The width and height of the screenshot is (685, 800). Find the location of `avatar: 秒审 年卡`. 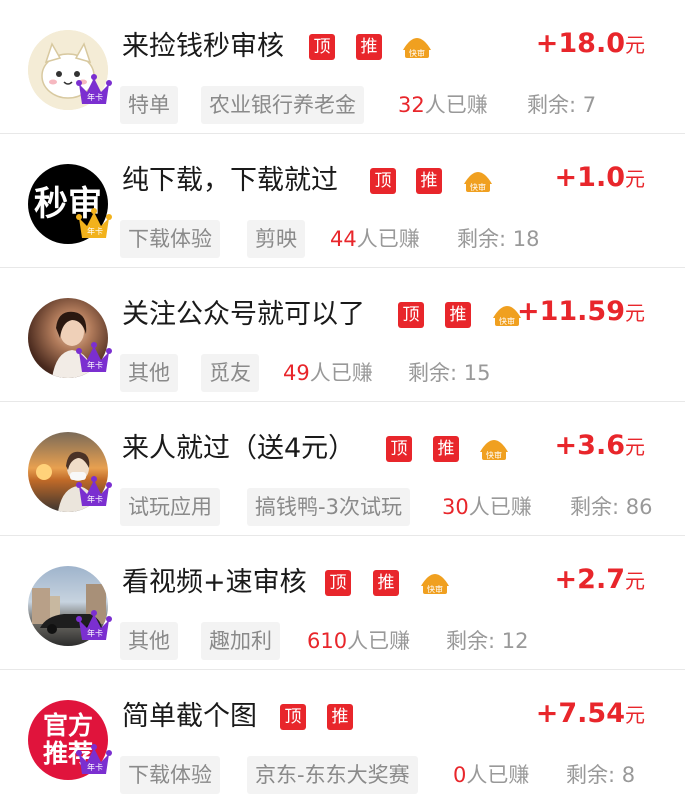

avatar: 秒审 年卡 is located at coordinates (70, 204).